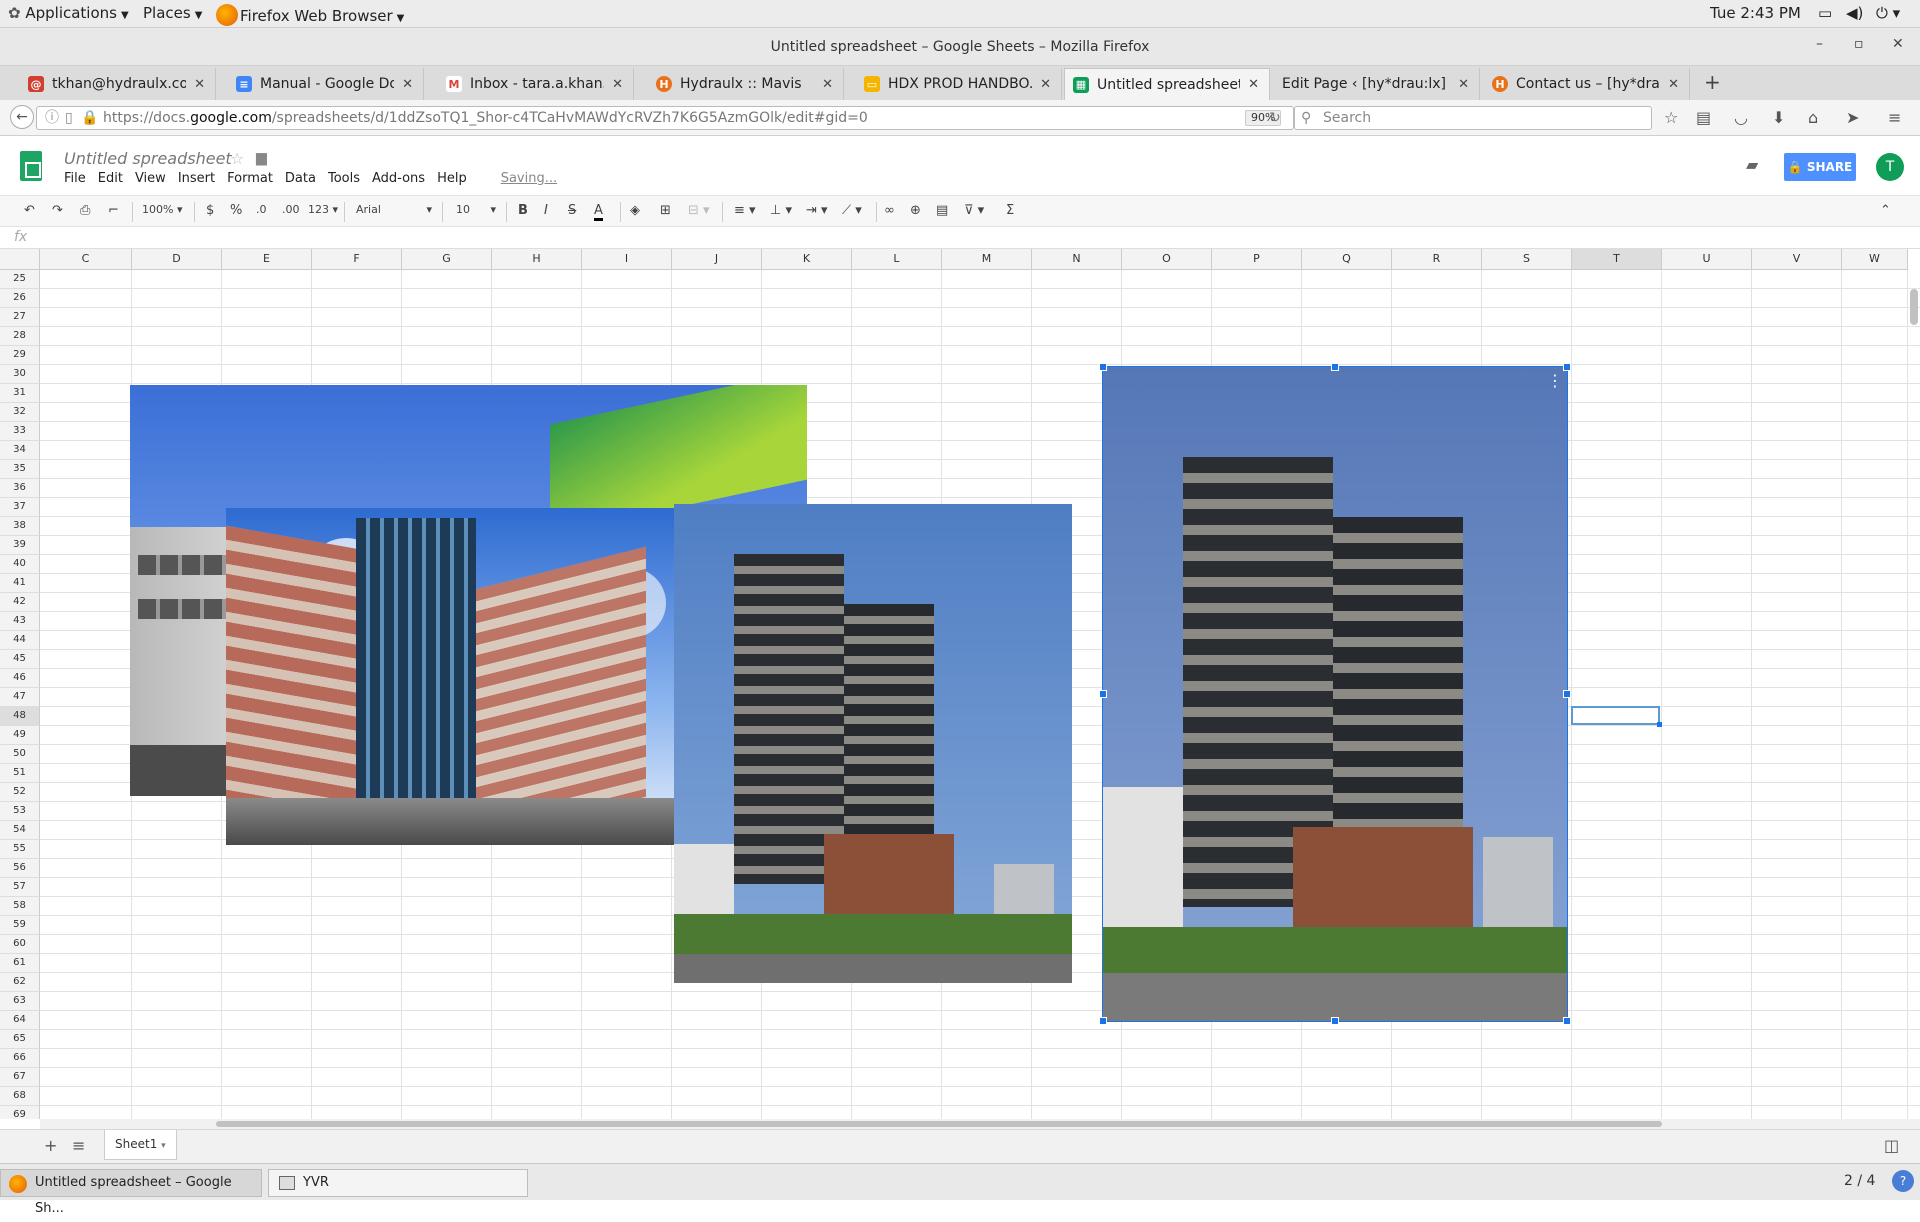 The image size is (1920, 1222). Describe the element at coordinates (1167, 259) in the screenshot. I see `column-header-o: O` at that location.